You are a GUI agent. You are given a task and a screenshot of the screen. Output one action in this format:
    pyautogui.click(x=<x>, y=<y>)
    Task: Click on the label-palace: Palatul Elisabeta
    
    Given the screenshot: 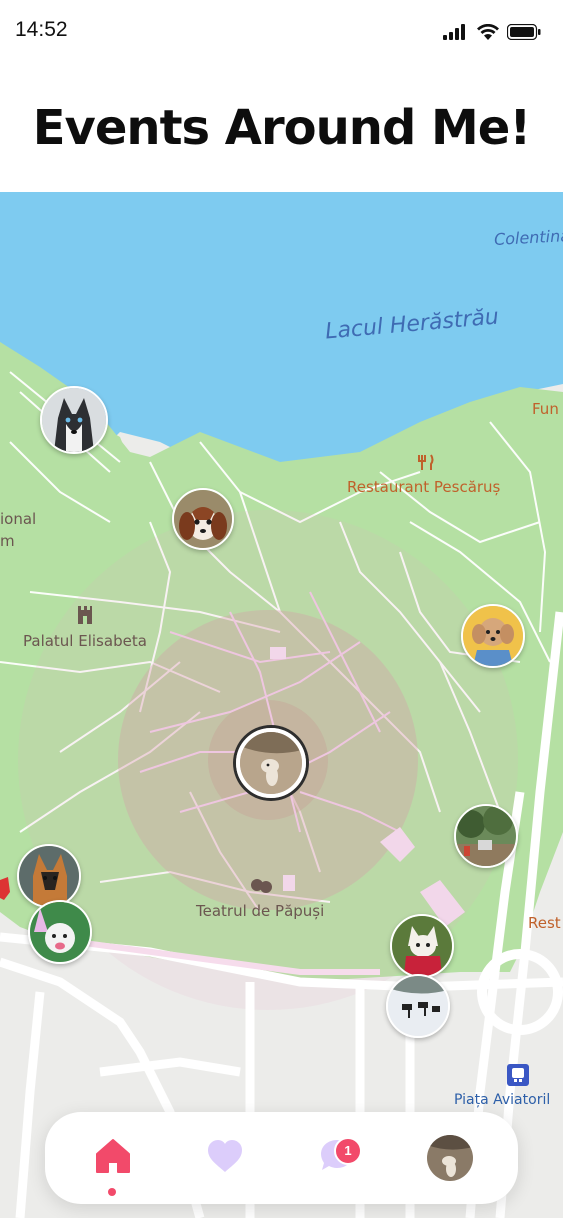 What is the action you would take?
    pyautogui.click(x=85, y=641)
    